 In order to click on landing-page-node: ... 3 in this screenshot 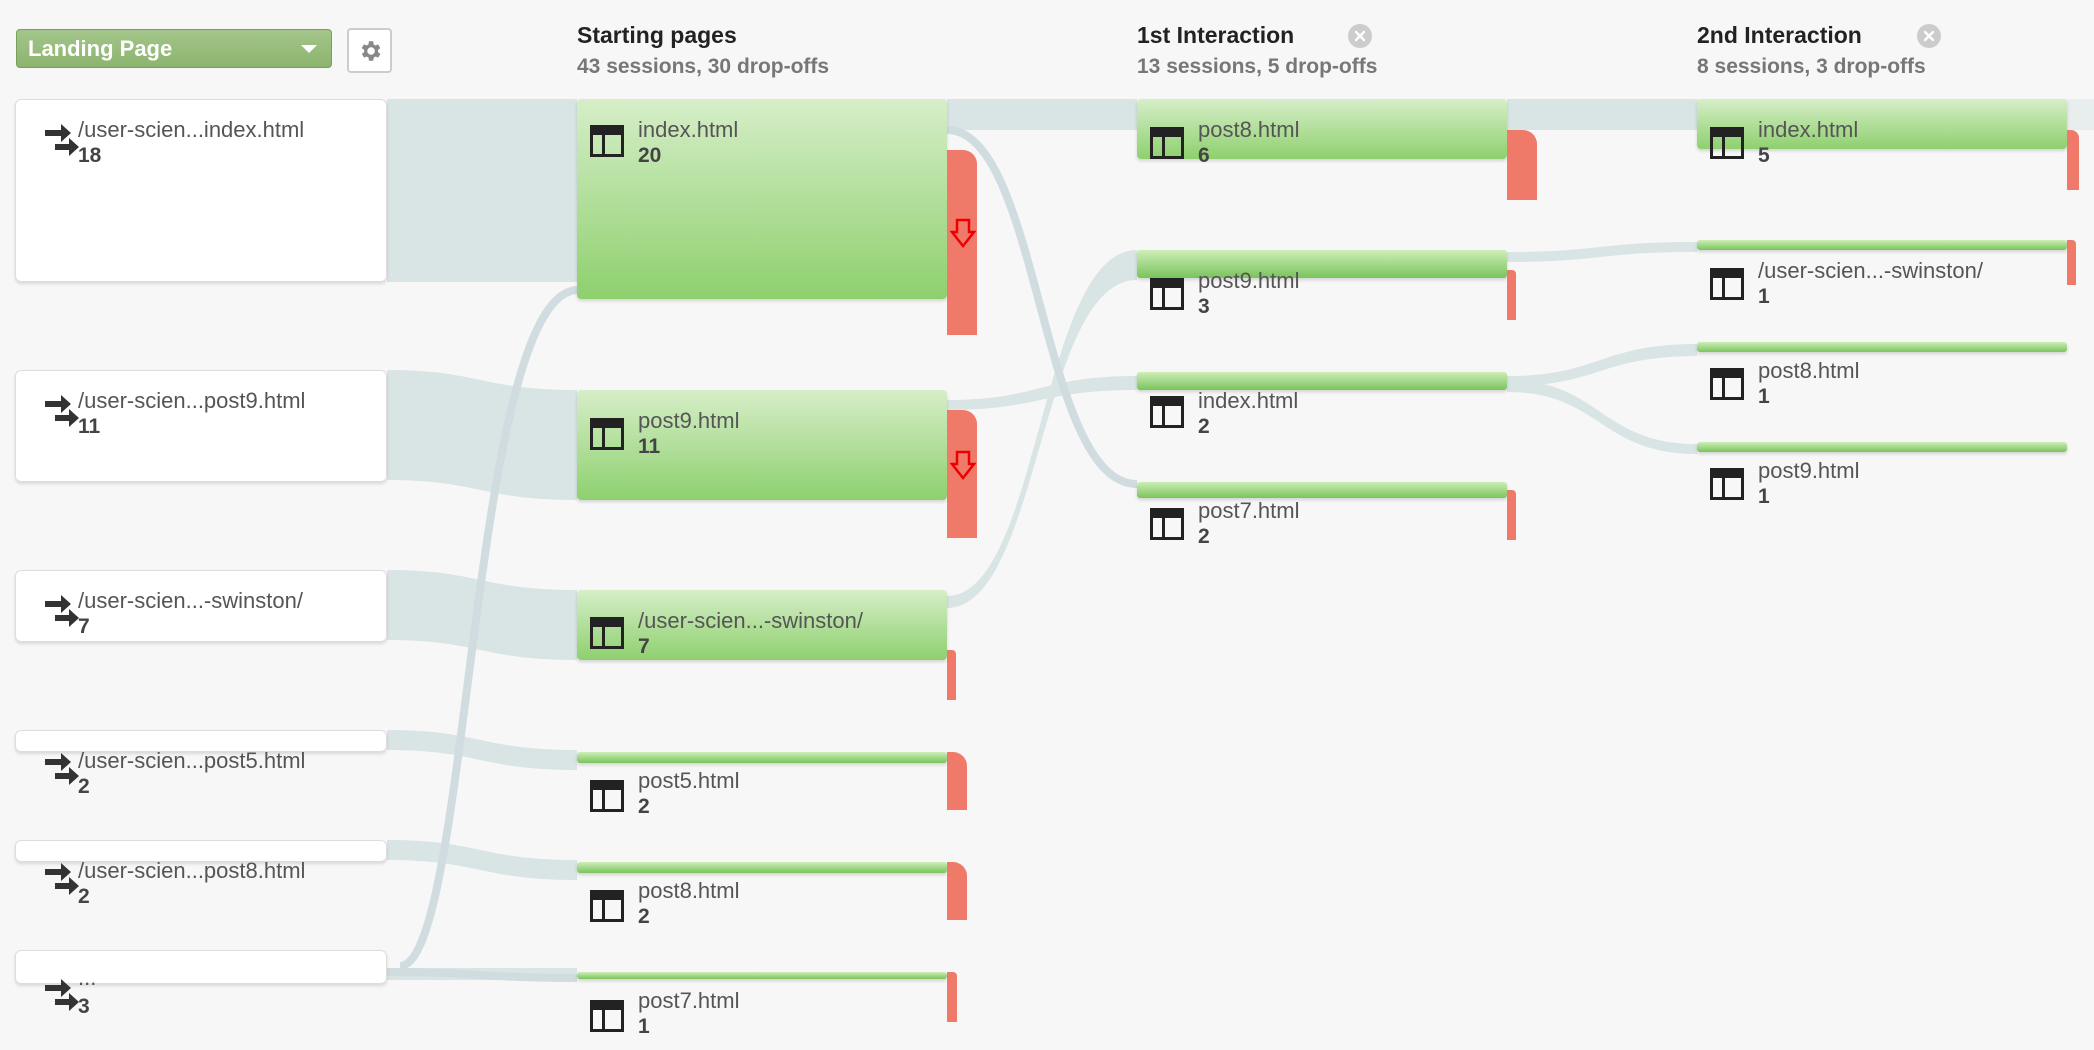, I will do `click(201, 984)`.